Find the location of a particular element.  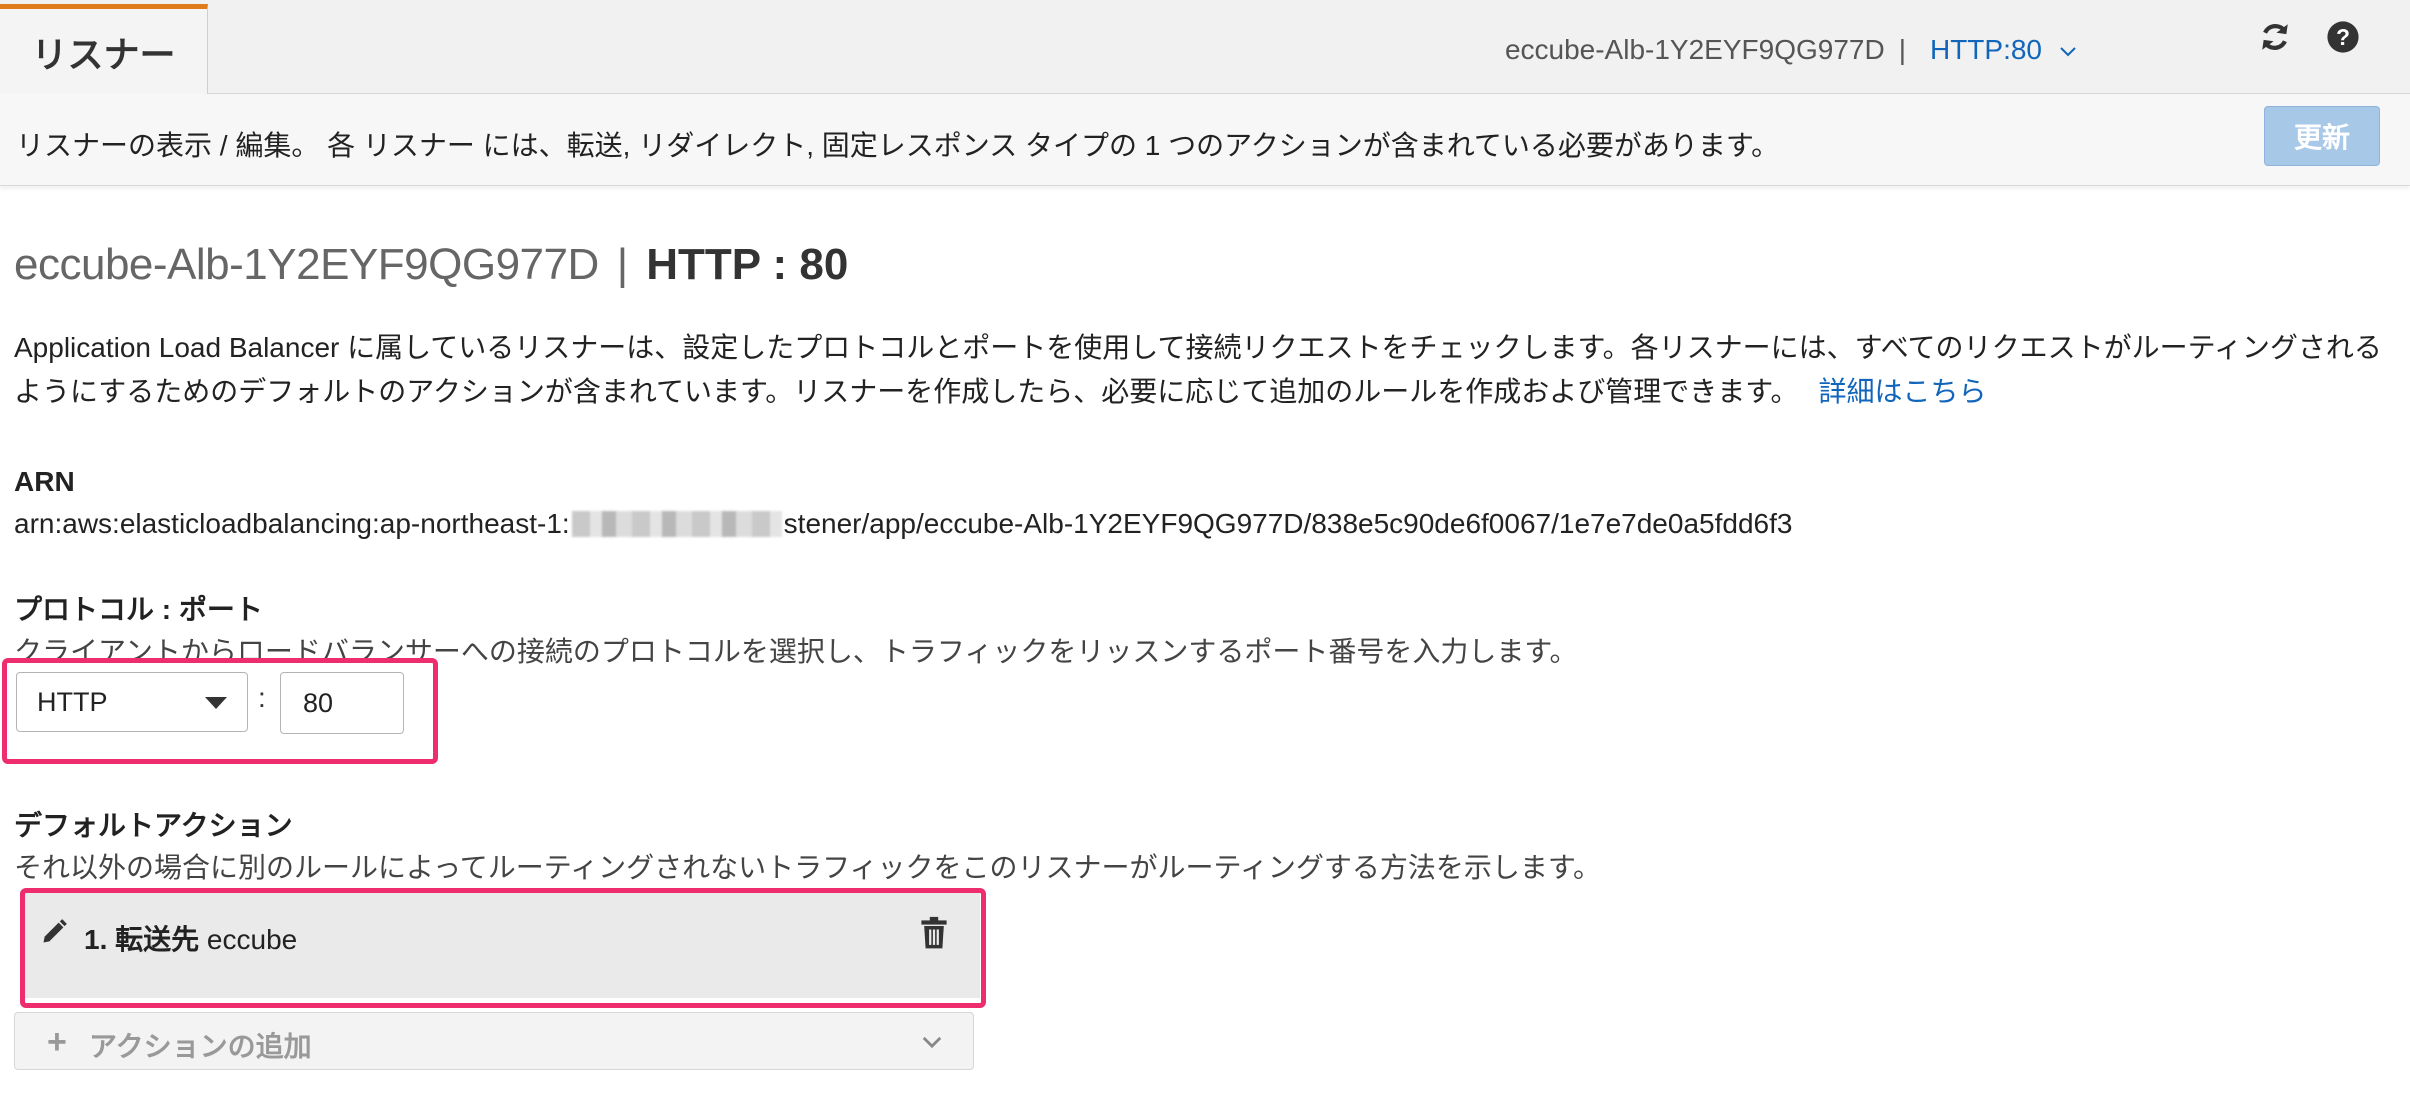

breadcrumb: eccube-Alb-1Y2EYF9QG977D | HTTP:80 is located at coordinates (1790, 50).